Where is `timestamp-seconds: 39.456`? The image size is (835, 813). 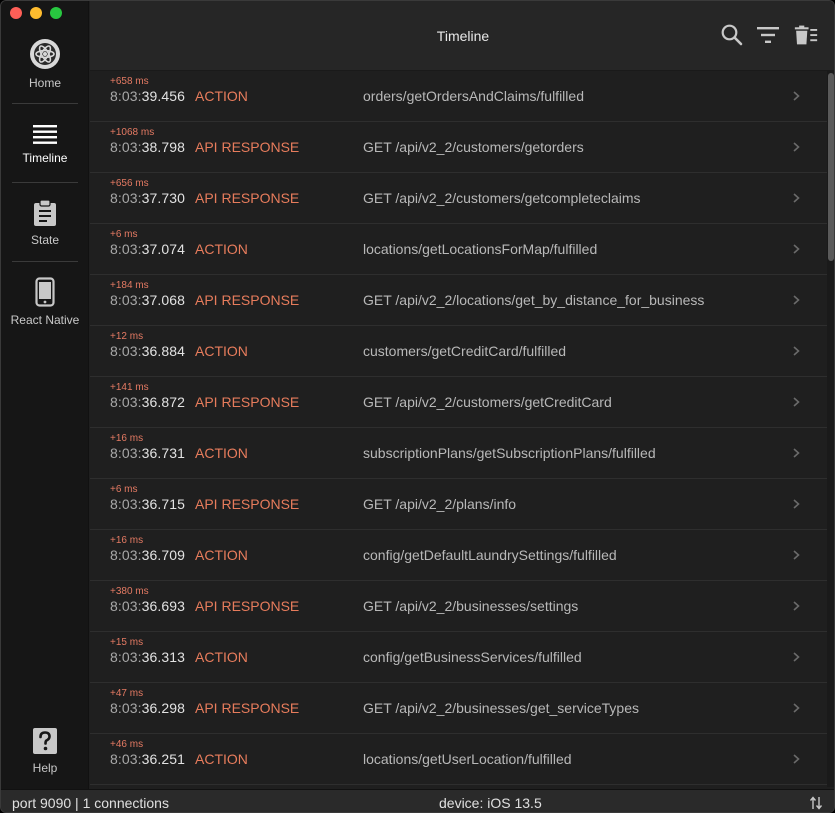
timestamp-seconds: 39.456 is located at coordinates (163, 96).